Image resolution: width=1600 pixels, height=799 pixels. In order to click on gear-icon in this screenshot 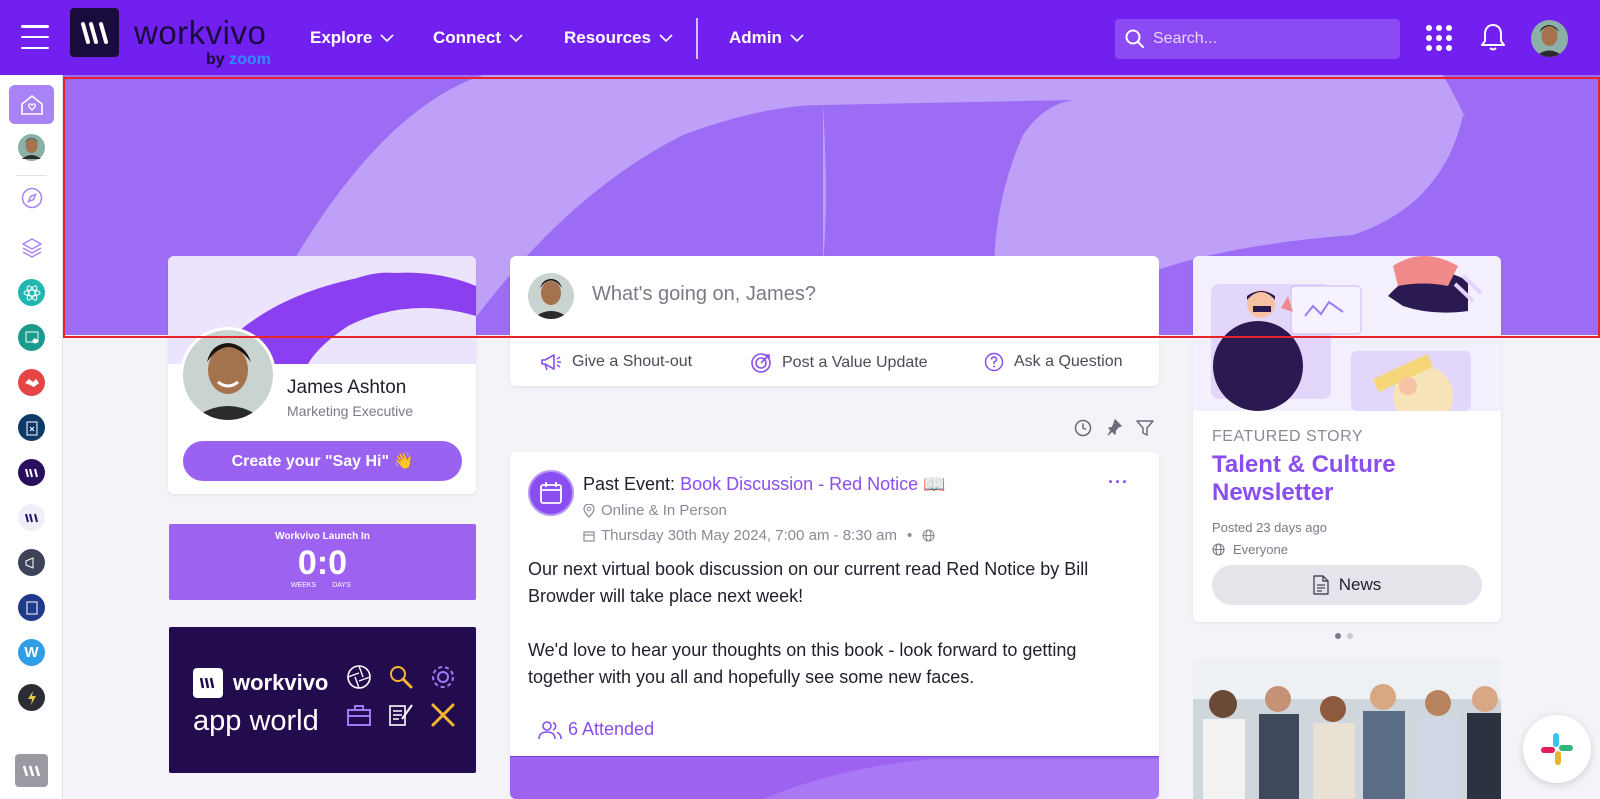, I will do `click(443, 677)`.